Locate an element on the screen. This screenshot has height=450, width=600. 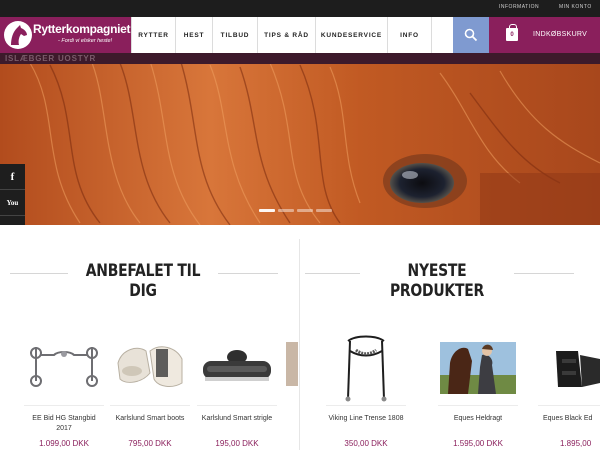
youtube-icon: You is located at coordinates (12, 203).